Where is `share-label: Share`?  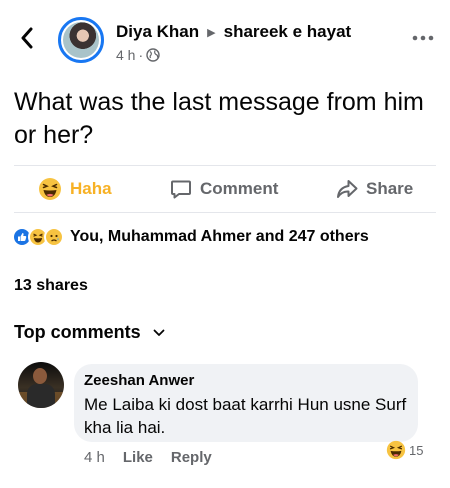
share-label: Share is located at coordinates (390, 188).